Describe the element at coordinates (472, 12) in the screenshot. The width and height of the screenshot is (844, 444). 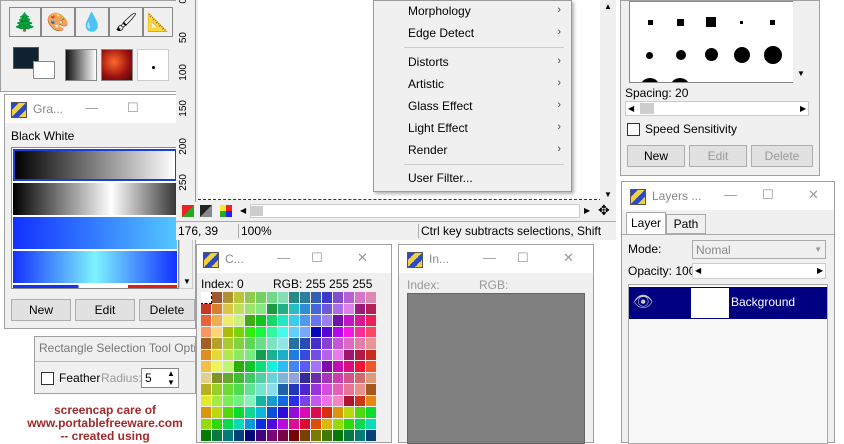
I see `menu-item: Morphology ›` at that location.